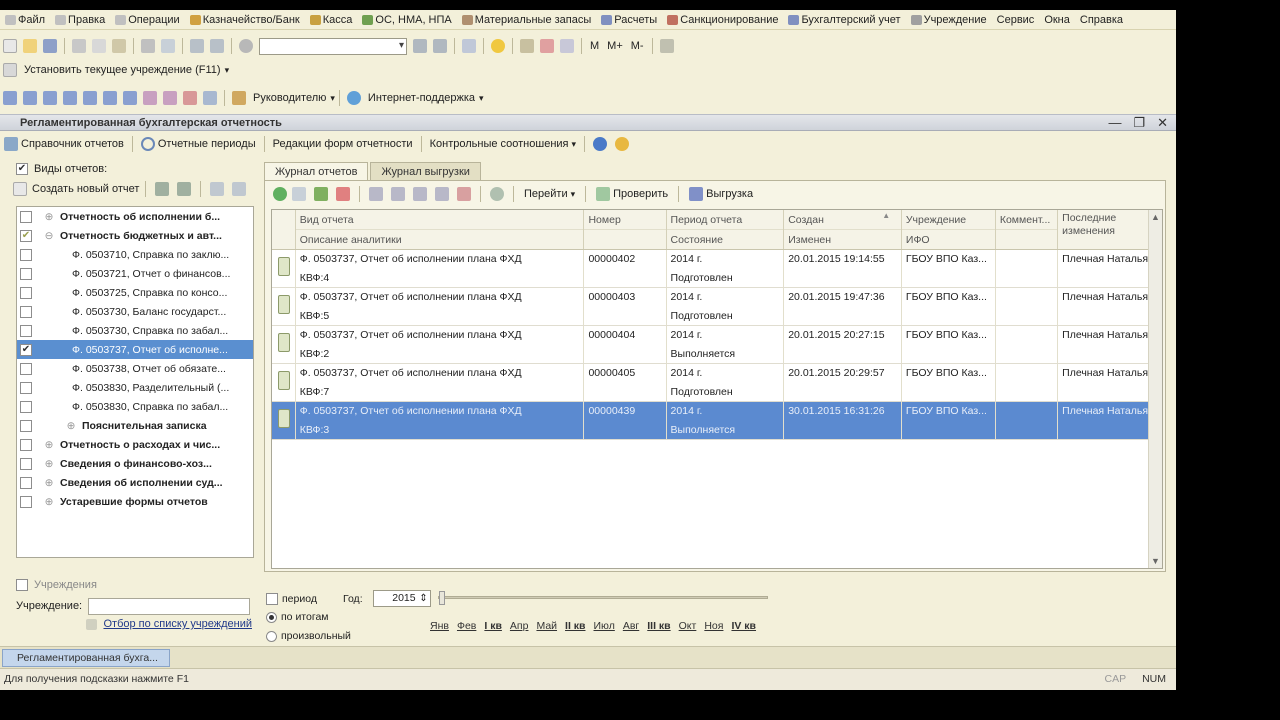  Describe the element at coordinates (272, 598) in the screenshot. I see `period-checkbox` at that location.